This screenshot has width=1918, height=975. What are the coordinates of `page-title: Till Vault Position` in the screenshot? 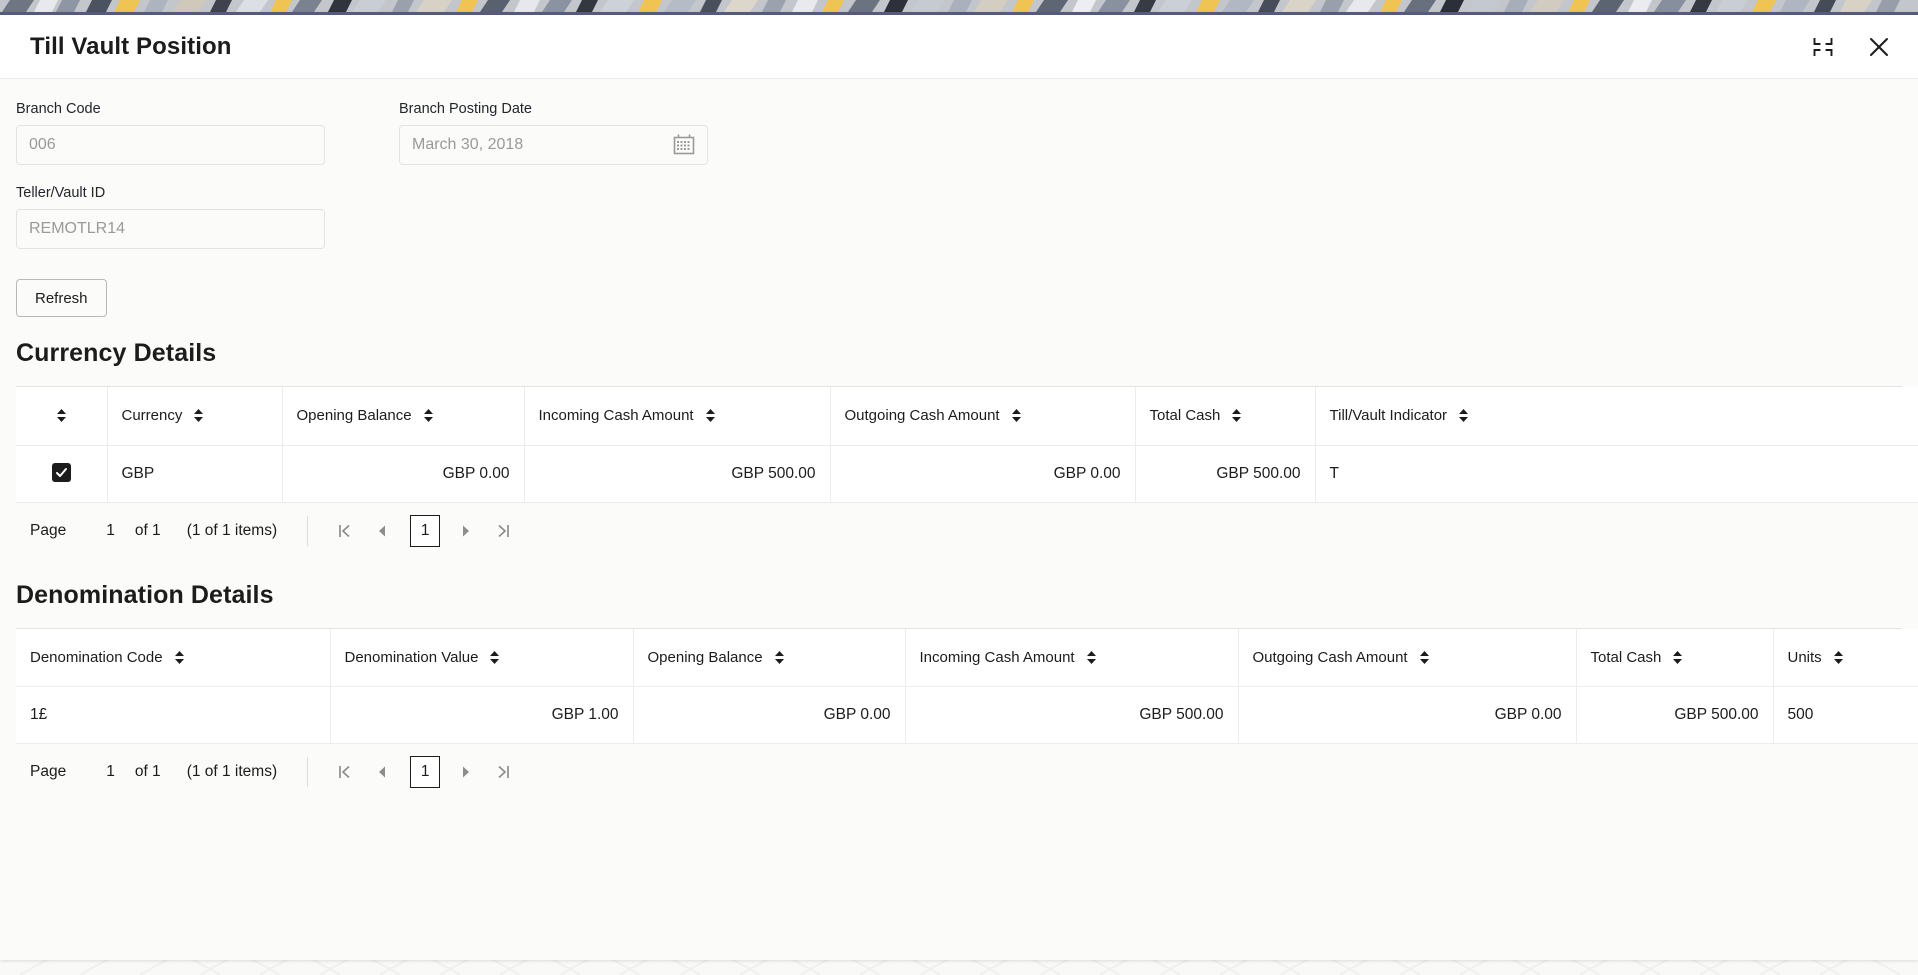 It's located at (131, 46).